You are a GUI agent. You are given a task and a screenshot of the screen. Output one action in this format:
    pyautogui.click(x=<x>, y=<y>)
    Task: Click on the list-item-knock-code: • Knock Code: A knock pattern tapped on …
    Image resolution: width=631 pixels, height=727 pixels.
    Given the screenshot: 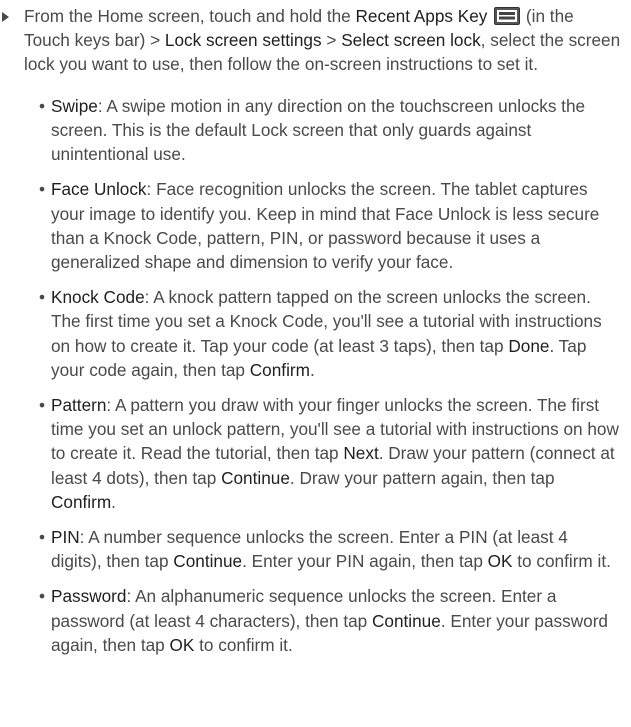 What is the action you would take?
    pyautogui.click(x=331, y=333)
    